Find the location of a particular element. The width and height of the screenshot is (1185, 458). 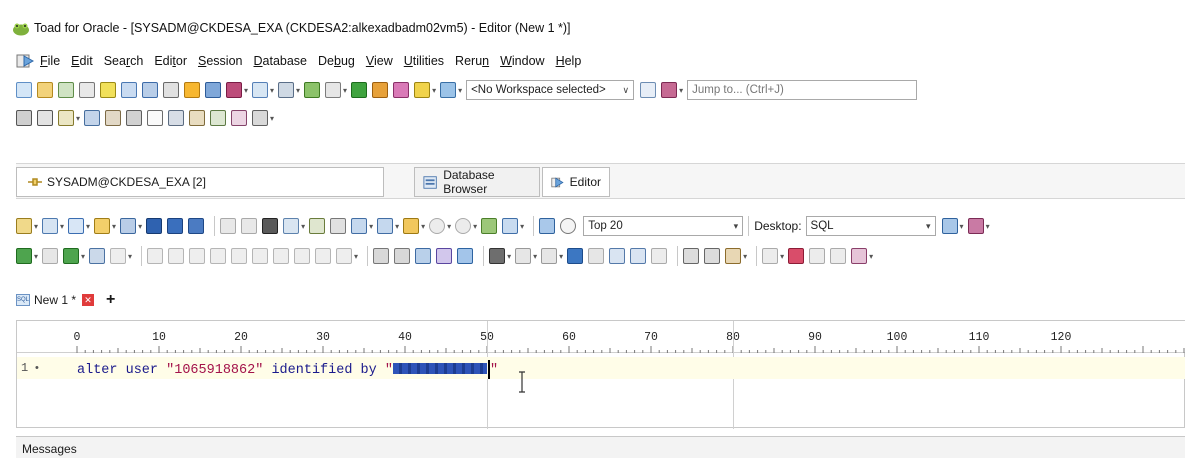

open-folder-icon is located at coordinates (102, 226).